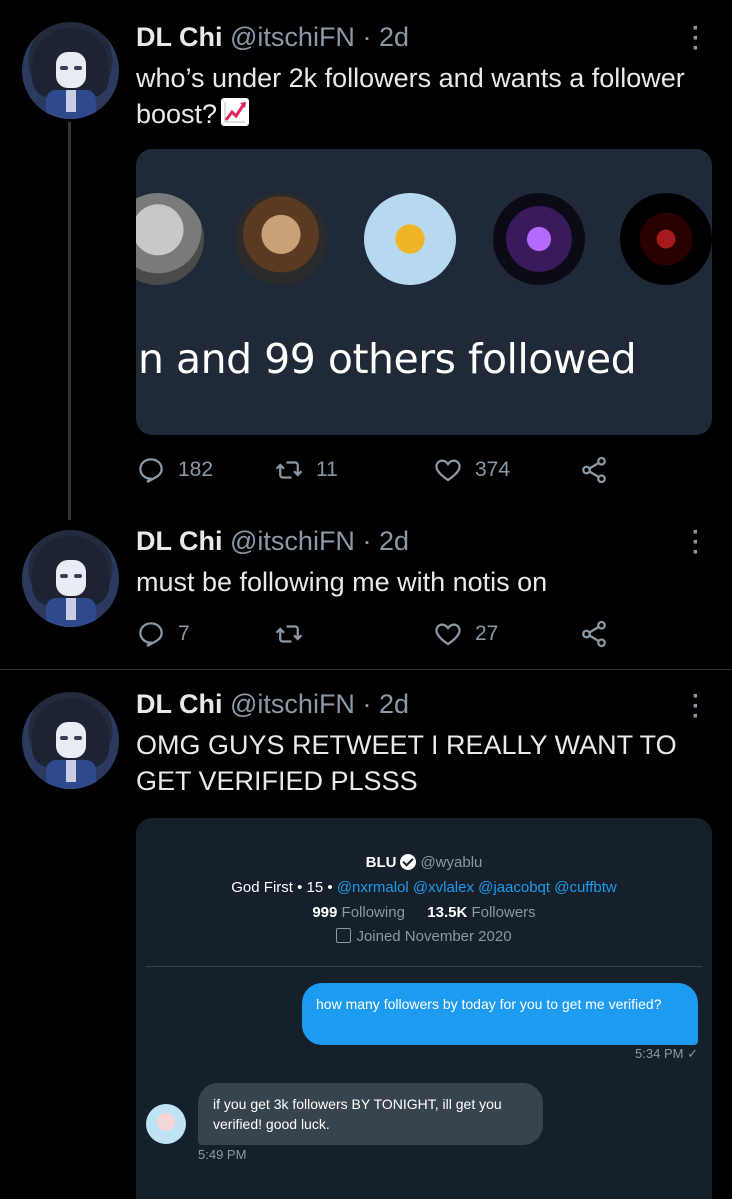 This screenshot has height=1199, width=732. What do you see at coordinates (692, 1053) in the screenshot?
I see `read-check-icon: ✓` at bounding box center [692, 1053].